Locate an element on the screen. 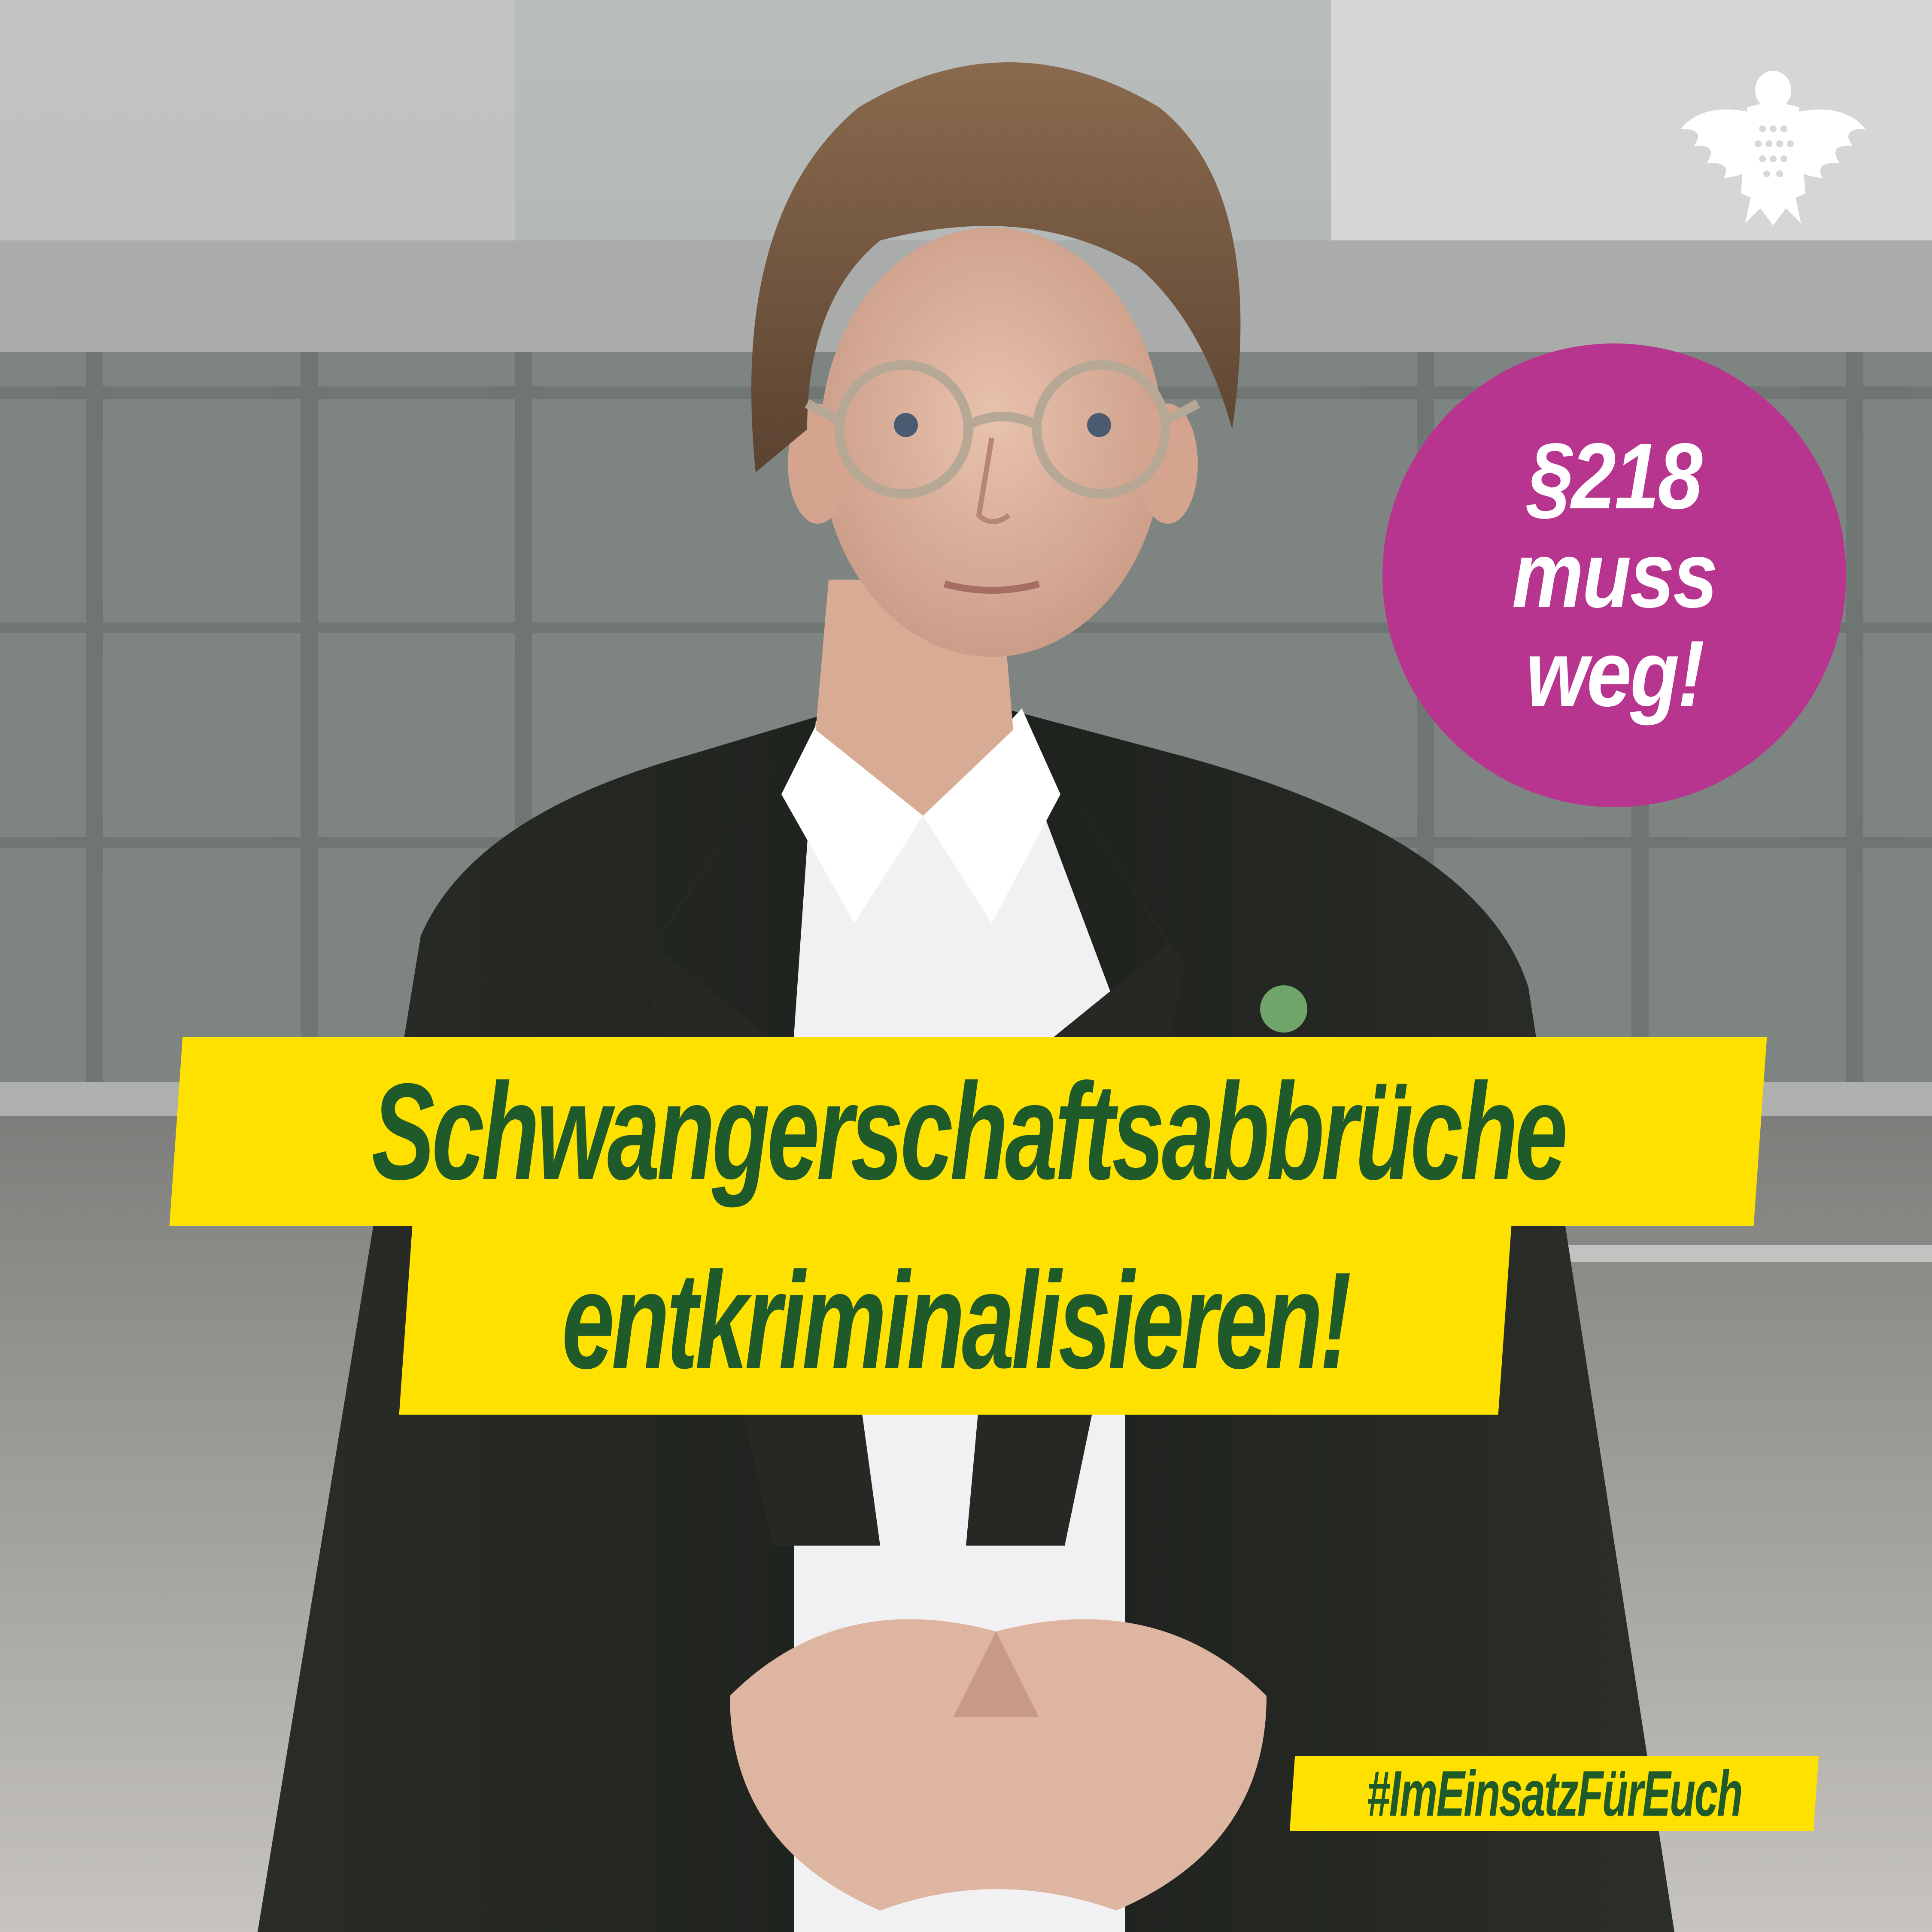  hashtag-banner: #ImEinsatzFürEuch is located at coordinates (1554, 1793).